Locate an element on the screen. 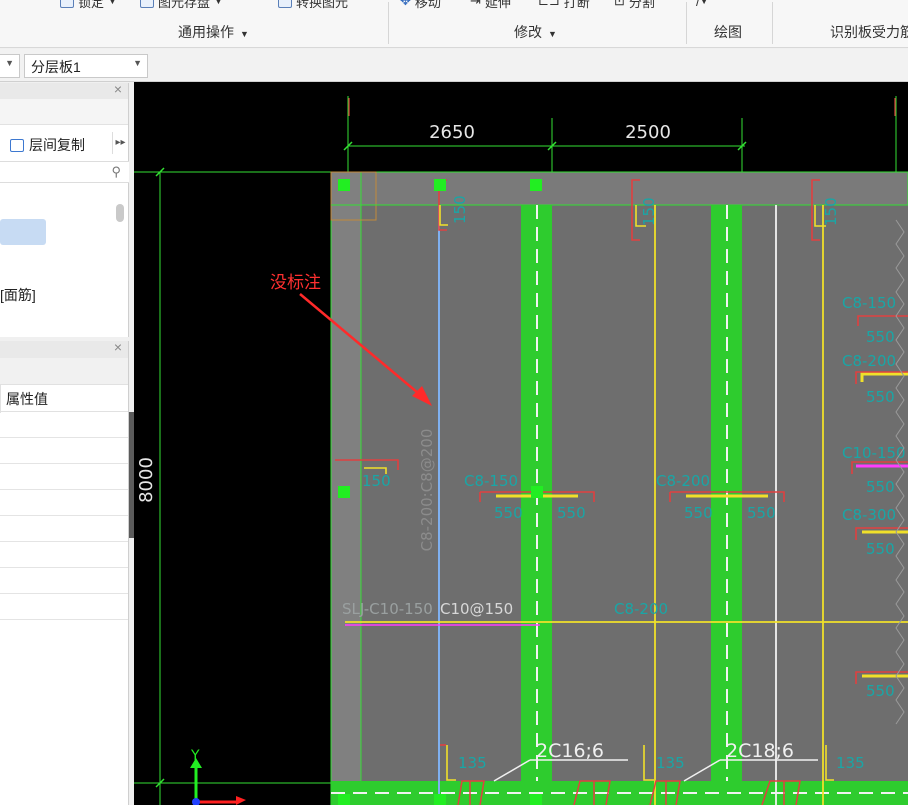 Image resolution: width=908 pixels, height=805 pixels. lock-label: 锁定 is located at coordinates (91, 5).